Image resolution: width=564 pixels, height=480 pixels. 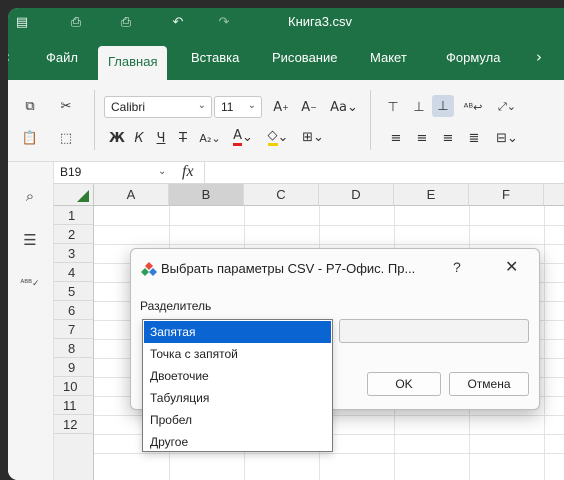 What do you see at coordinates (396, 138) in the screenshot?
I see `align-left-icon: ≡` at bounding box center [396, 138].